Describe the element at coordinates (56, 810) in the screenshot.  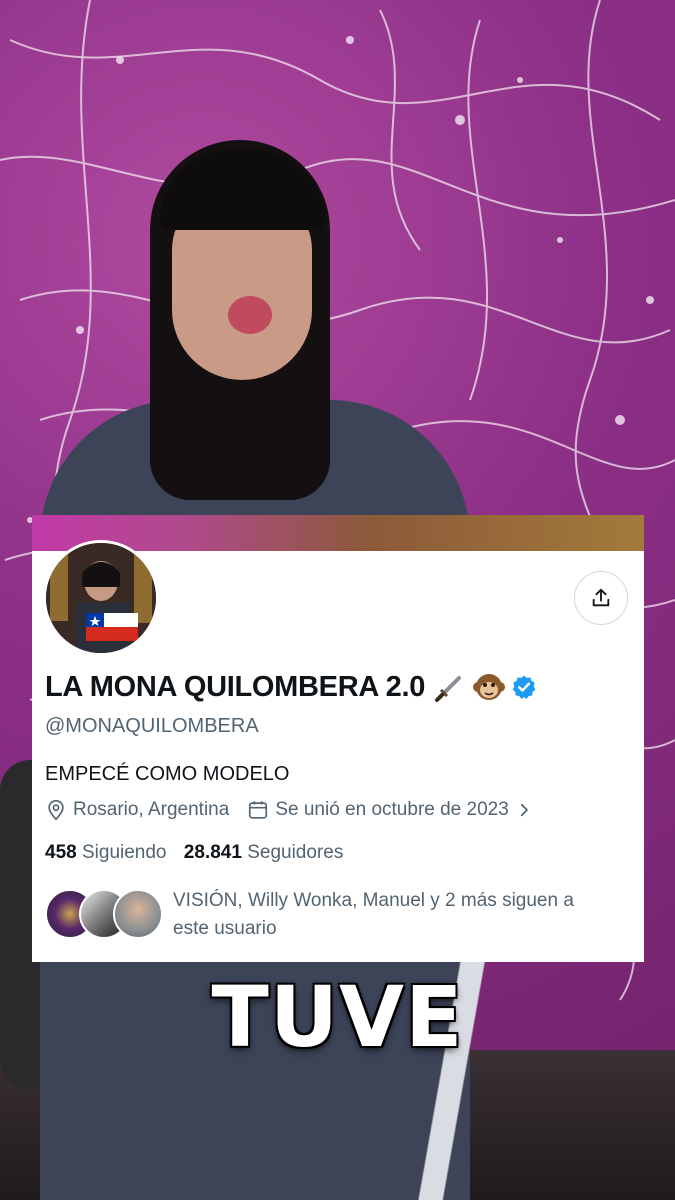
I see `location-pin-icon` at that location.